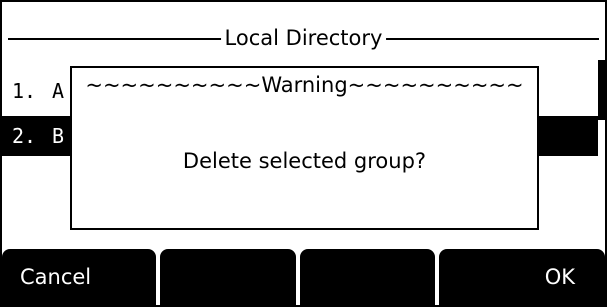  I want to click on list-item-number: 2., so click(24, 136).